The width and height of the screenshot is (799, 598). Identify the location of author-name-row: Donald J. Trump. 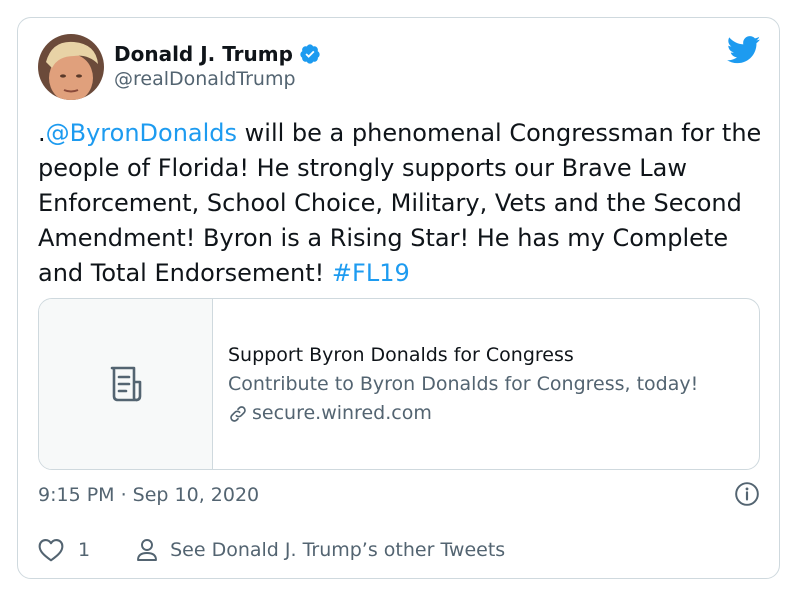
(217, 54).